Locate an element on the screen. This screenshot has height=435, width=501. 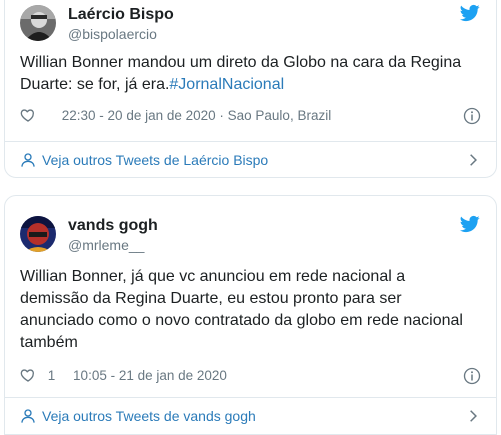
tweet-meta: 1 10:05 - 21 de jan de 2020 is located at coordinates (250, 376).